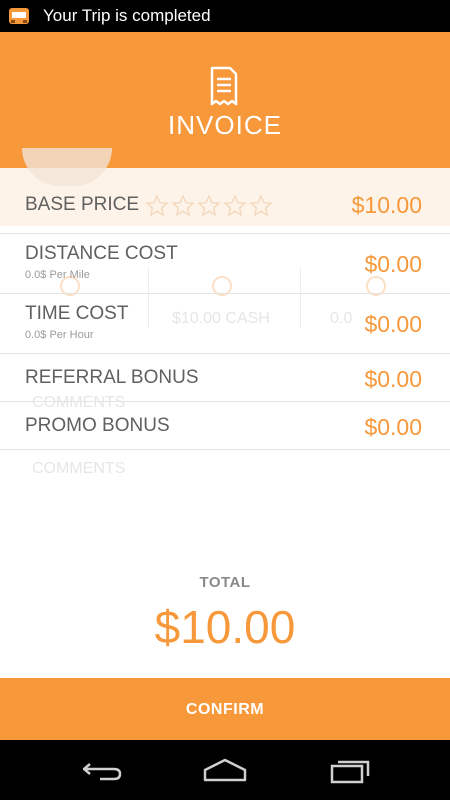 The height and width of the screenshot is (800, 450). I want to click on time-rate-text: 0.0$ Per Hour, so click(59, 335).